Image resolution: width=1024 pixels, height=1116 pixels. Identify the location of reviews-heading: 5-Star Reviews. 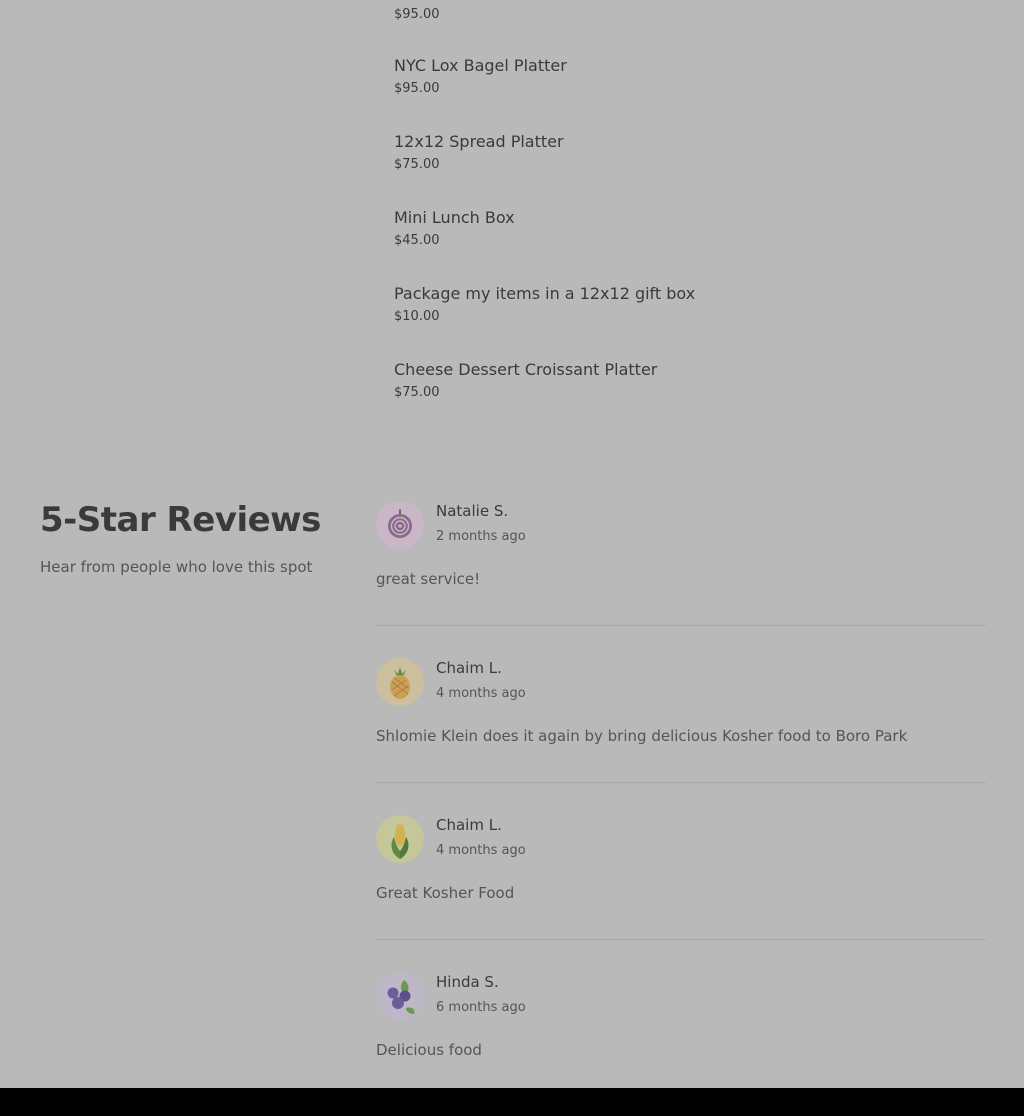
(180, 520).